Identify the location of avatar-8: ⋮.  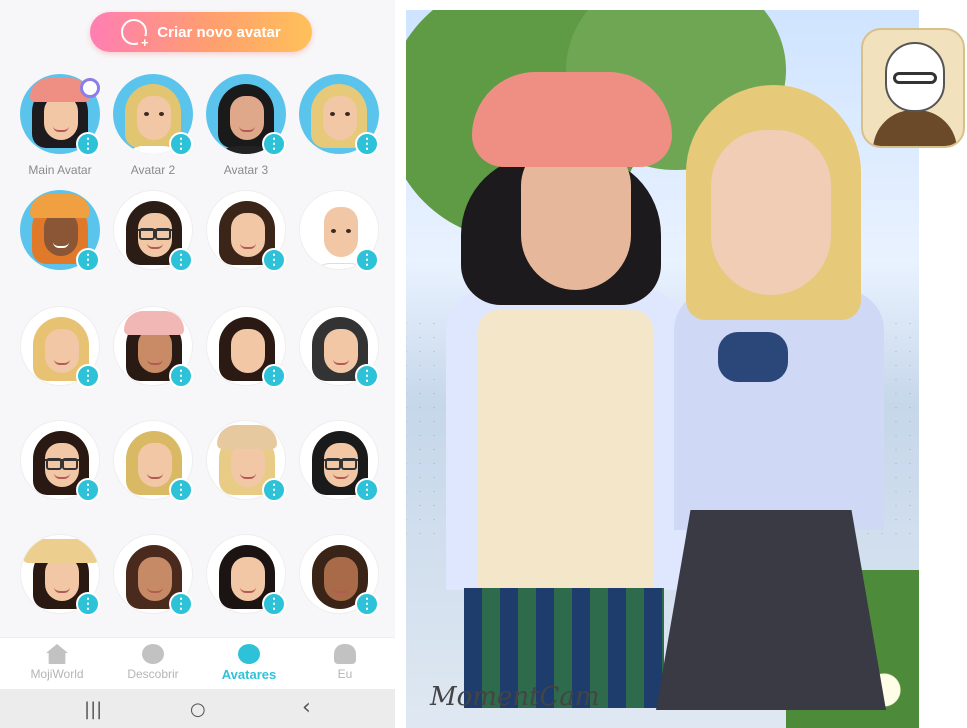
(339, 245).